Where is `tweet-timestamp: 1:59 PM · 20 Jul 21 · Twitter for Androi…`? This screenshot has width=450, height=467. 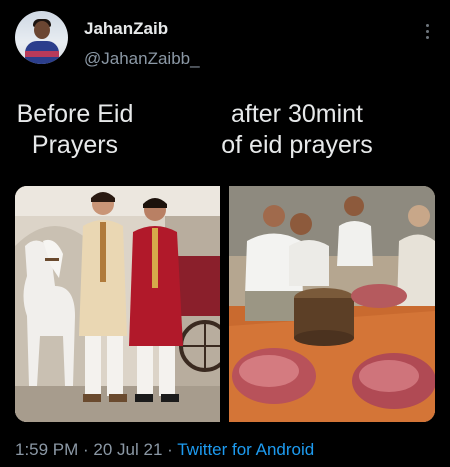
tweet-timestamp: 1:59 PM · 20 Jul 21 · Twitter for Androi… is located at coordinates (164, 450).